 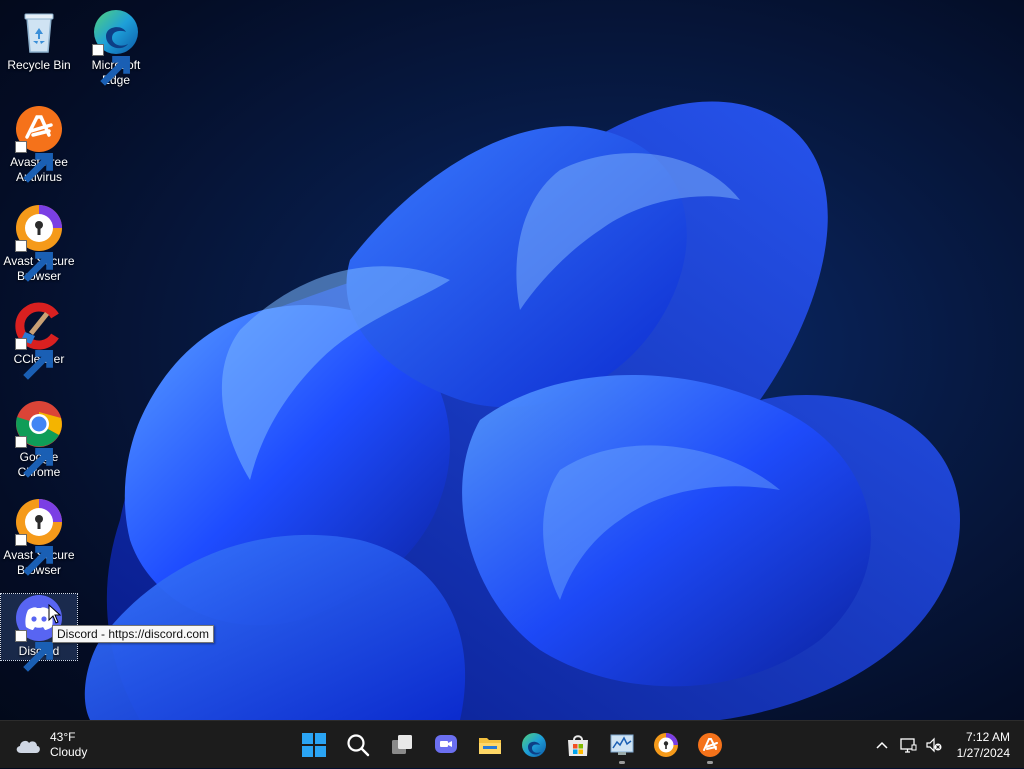 I want to click on weather-condition: Cloudy, so click(x=69, y=752).